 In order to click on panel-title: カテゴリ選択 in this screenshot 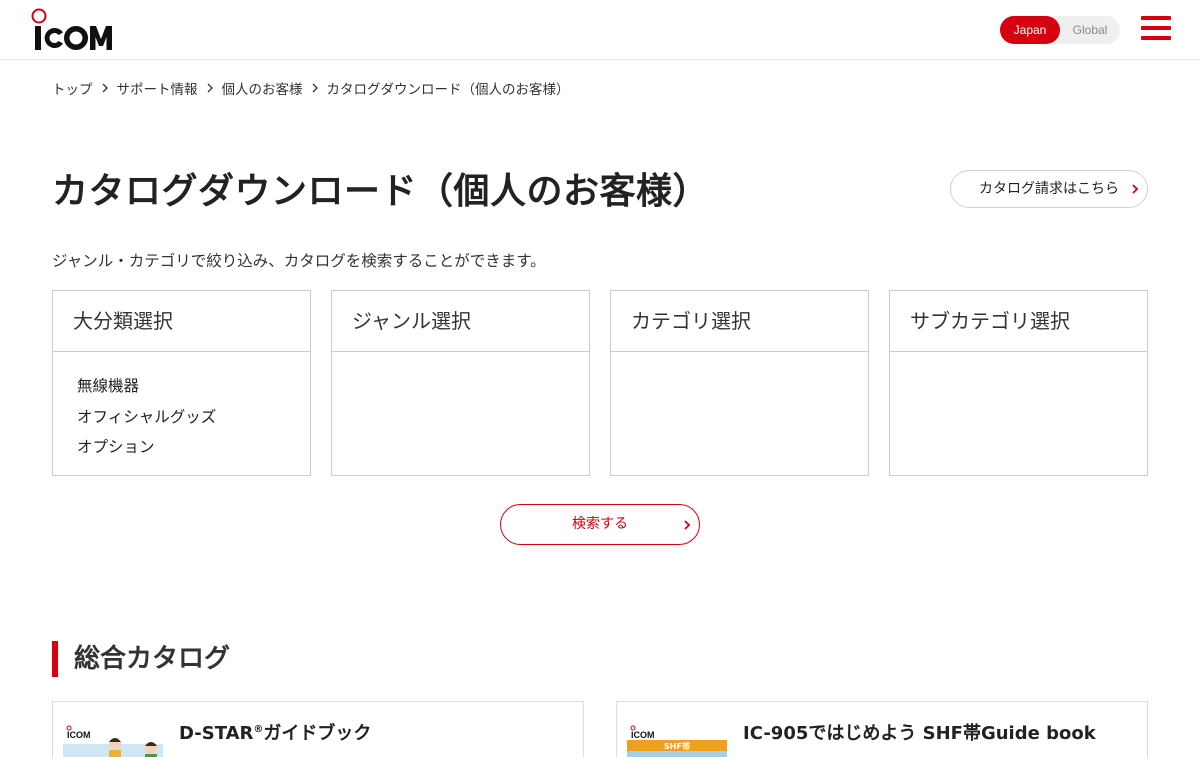, I will do `click(739, 321)`.